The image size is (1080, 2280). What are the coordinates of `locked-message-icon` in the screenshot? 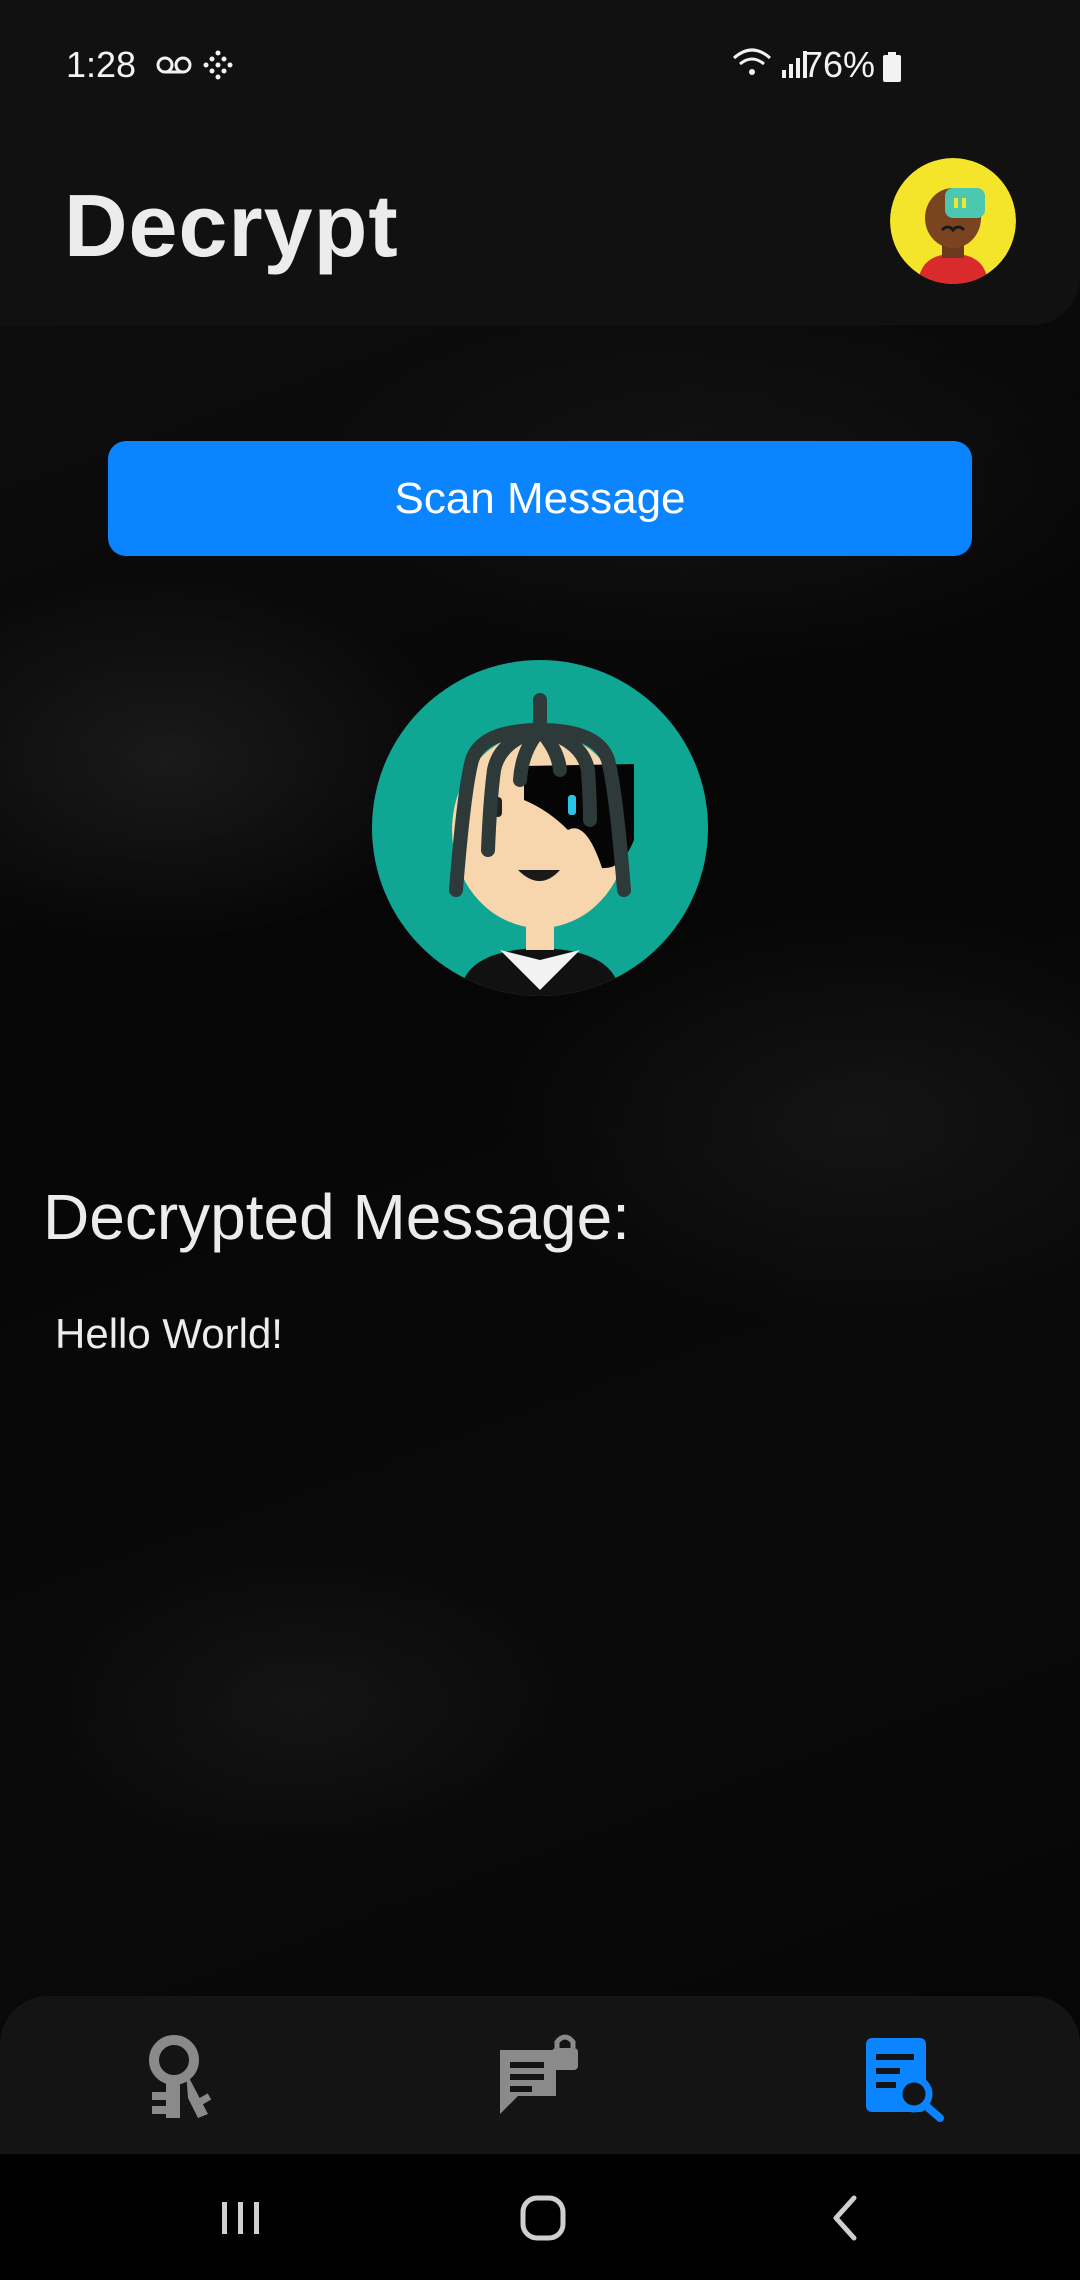 It's located at (539, 2074).